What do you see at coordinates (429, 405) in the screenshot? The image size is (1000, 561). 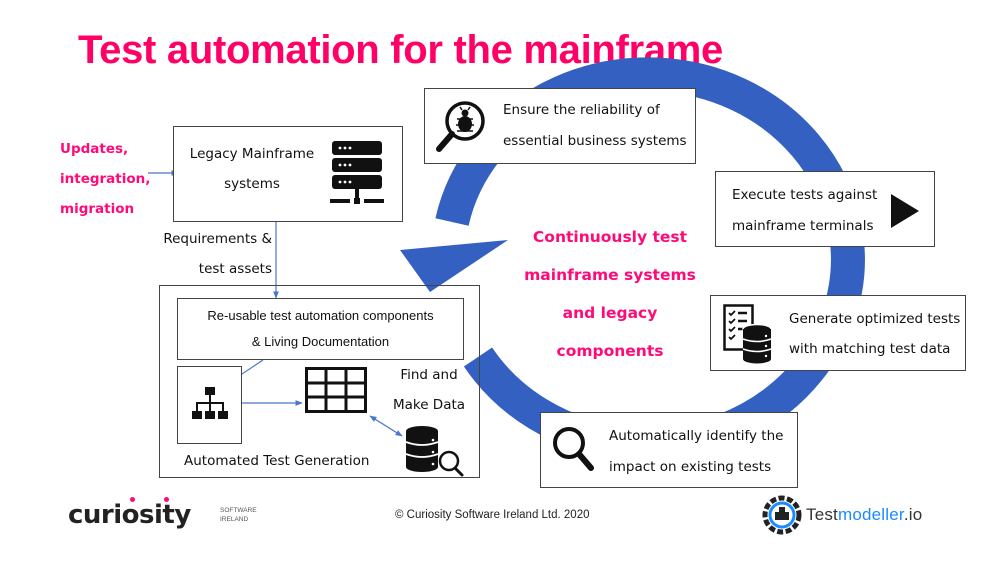 I see `find-make-data-line: Make Data` at bounding box center [429, 405].